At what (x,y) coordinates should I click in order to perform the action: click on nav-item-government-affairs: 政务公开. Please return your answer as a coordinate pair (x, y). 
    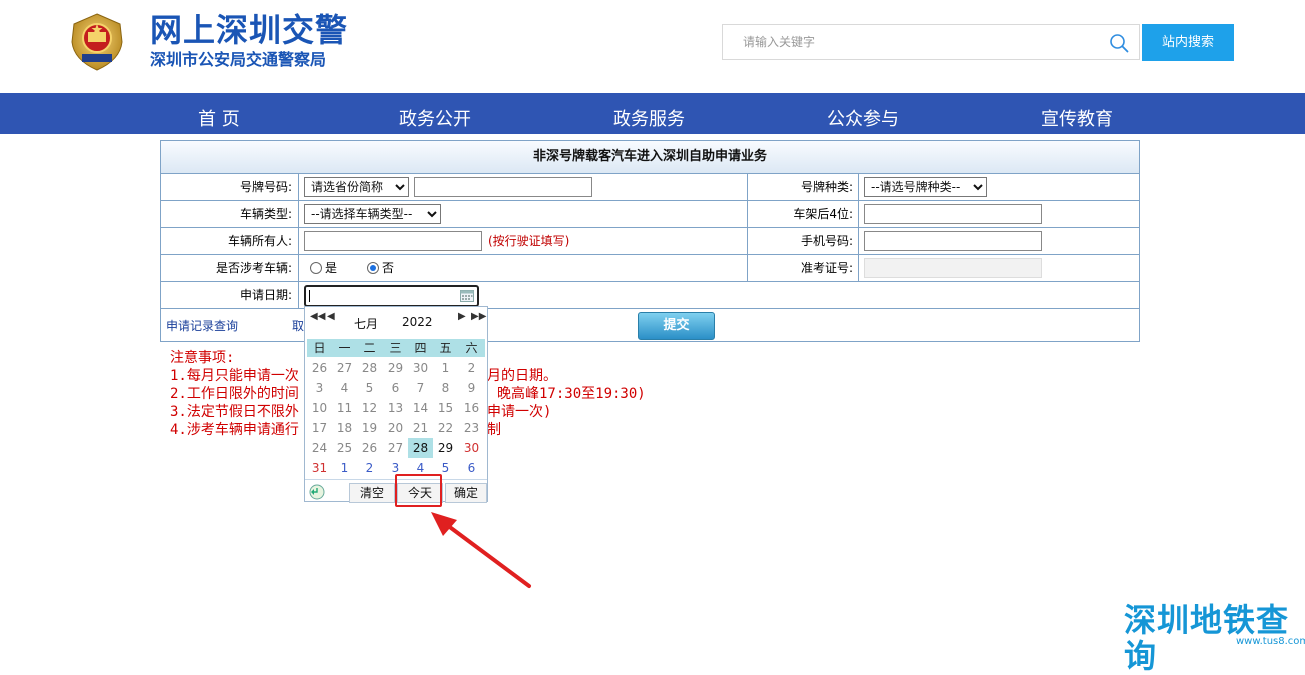
    Looking at the image, I should click on (435, 113).